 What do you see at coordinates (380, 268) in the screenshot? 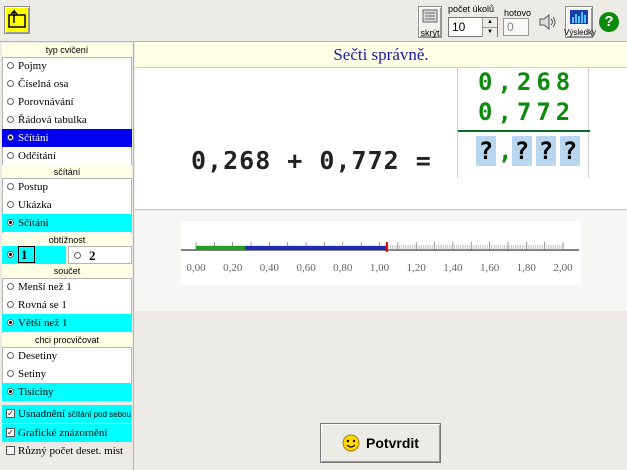
I see `axis-tick-label: 1,00` at bounding box center [380, 268].